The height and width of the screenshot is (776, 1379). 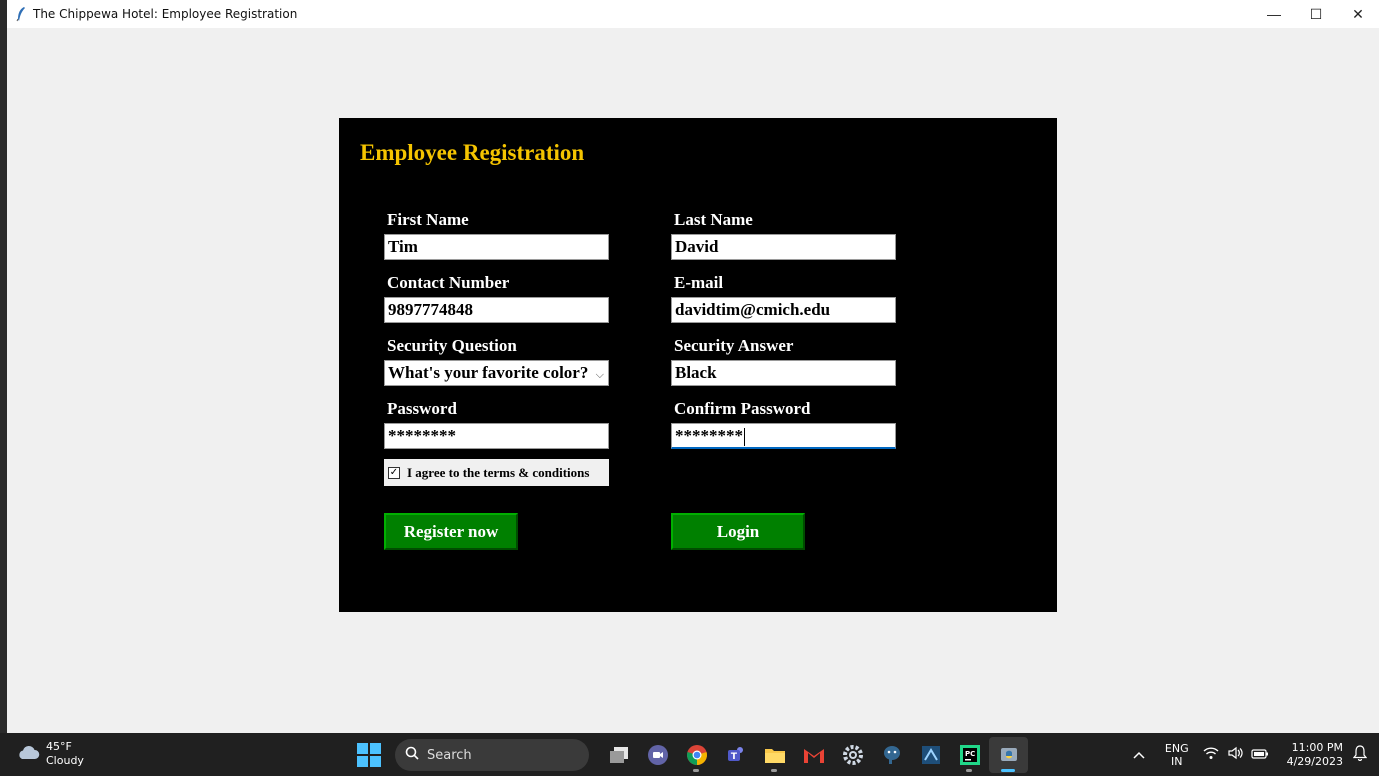 What do you see at coordinates (696, 755) in the screenshot?
I see `chrome-icon` at bounding box center [696, 755].